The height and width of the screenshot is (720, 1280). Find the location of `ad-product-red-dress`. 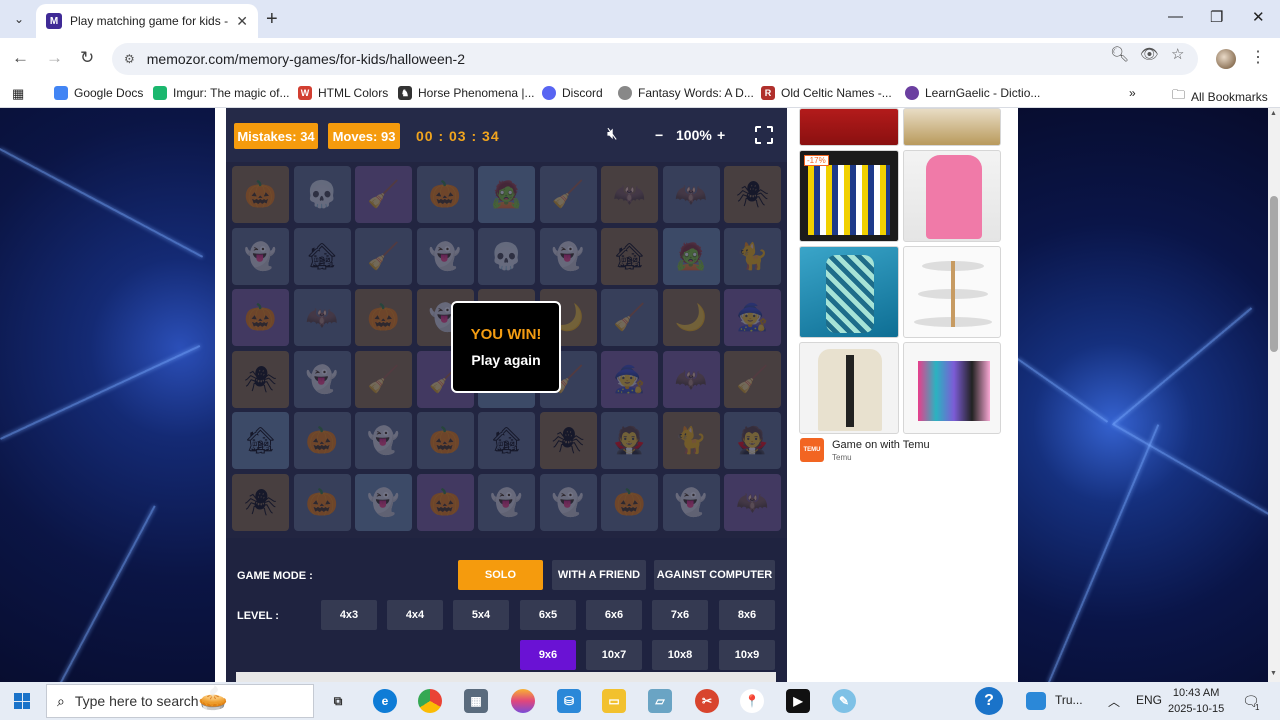

ad-product-red-dress is located at coordinates (849, 127).